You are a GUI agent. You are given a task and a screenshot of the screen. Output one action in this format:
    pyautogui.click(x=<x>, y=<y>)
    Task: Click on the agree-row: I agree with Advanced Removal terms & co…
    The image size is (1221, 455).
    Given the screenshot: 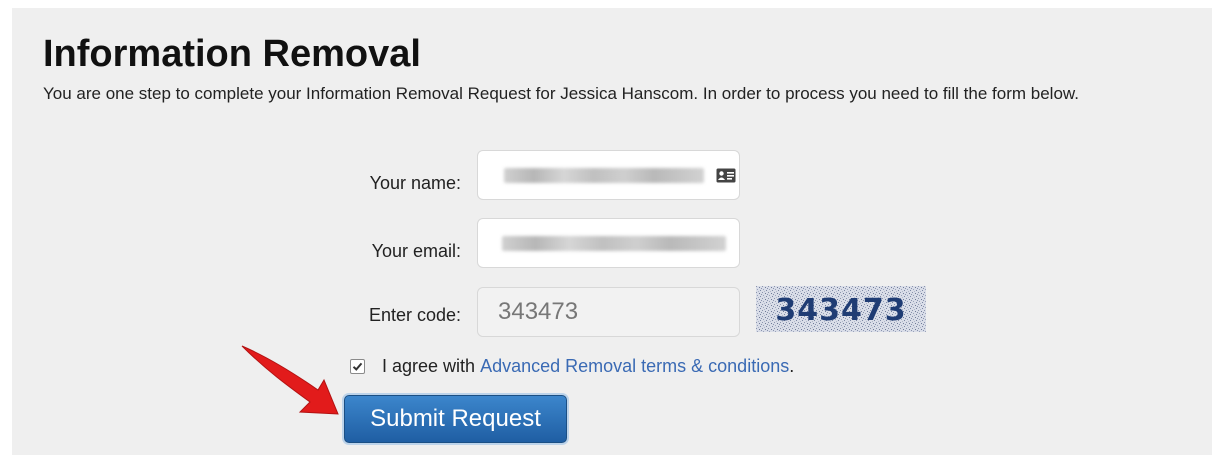 What is the action you would take?
    pyautogui.click(x=572, y=366)
    